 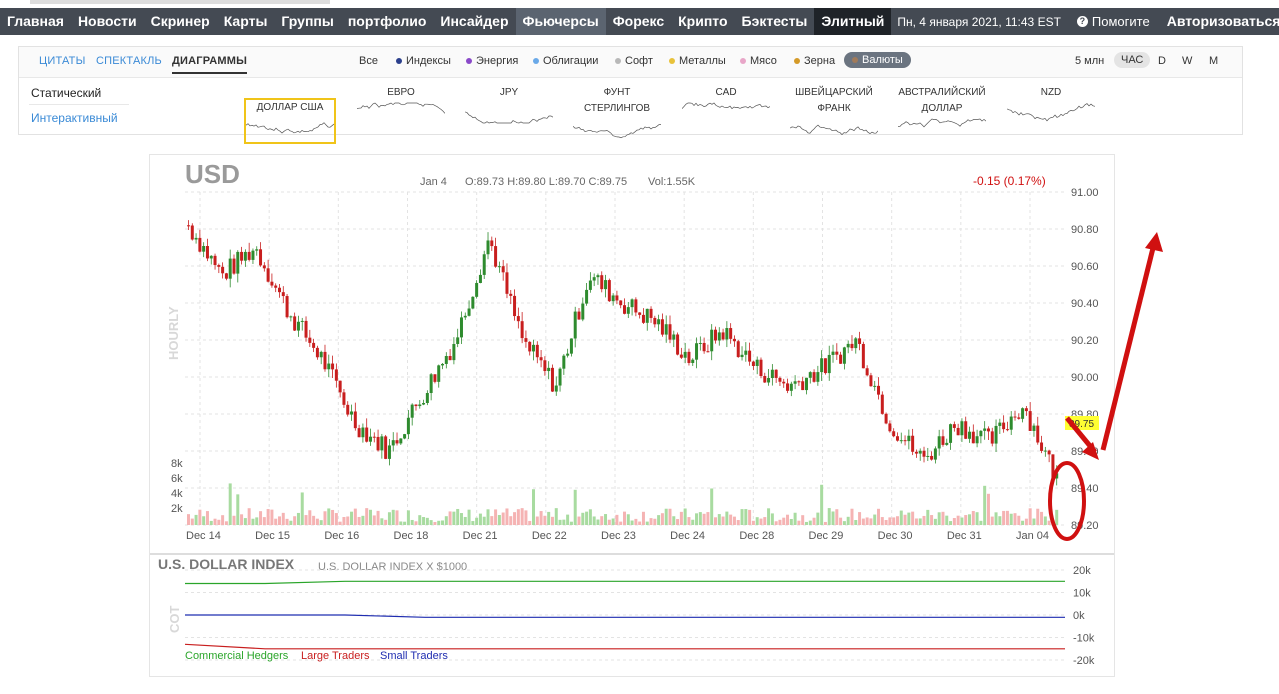 I want to click on tab-quotes: ЦИТАТЫ, so click(x=62, y=61).